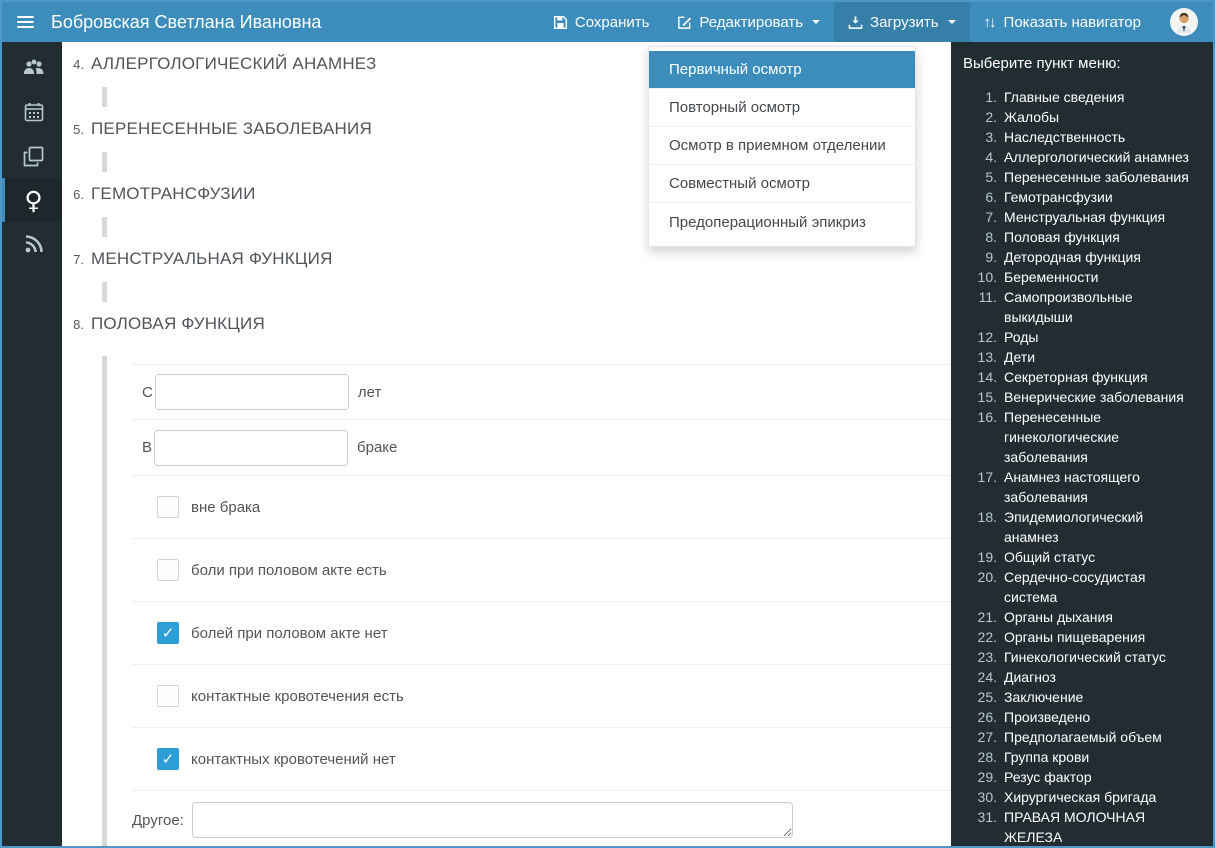  Describe the element at coordinates (1021, 337) in the screenshot. I see `menu-item-text: Роды` at that location.